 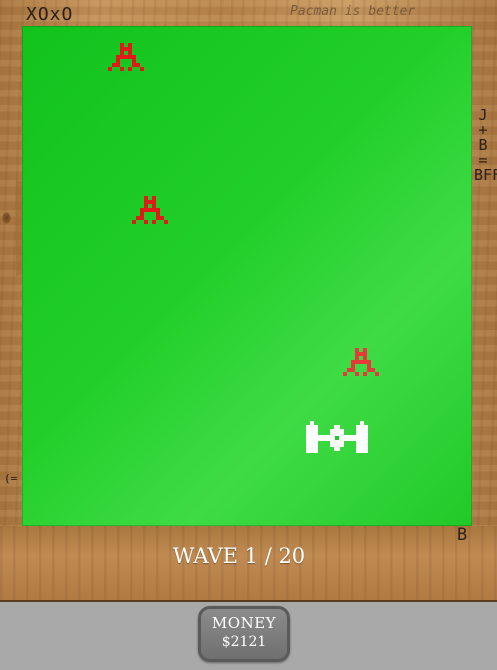 I want to click on scribble-score: XOxO, so click(x=50, y=14).